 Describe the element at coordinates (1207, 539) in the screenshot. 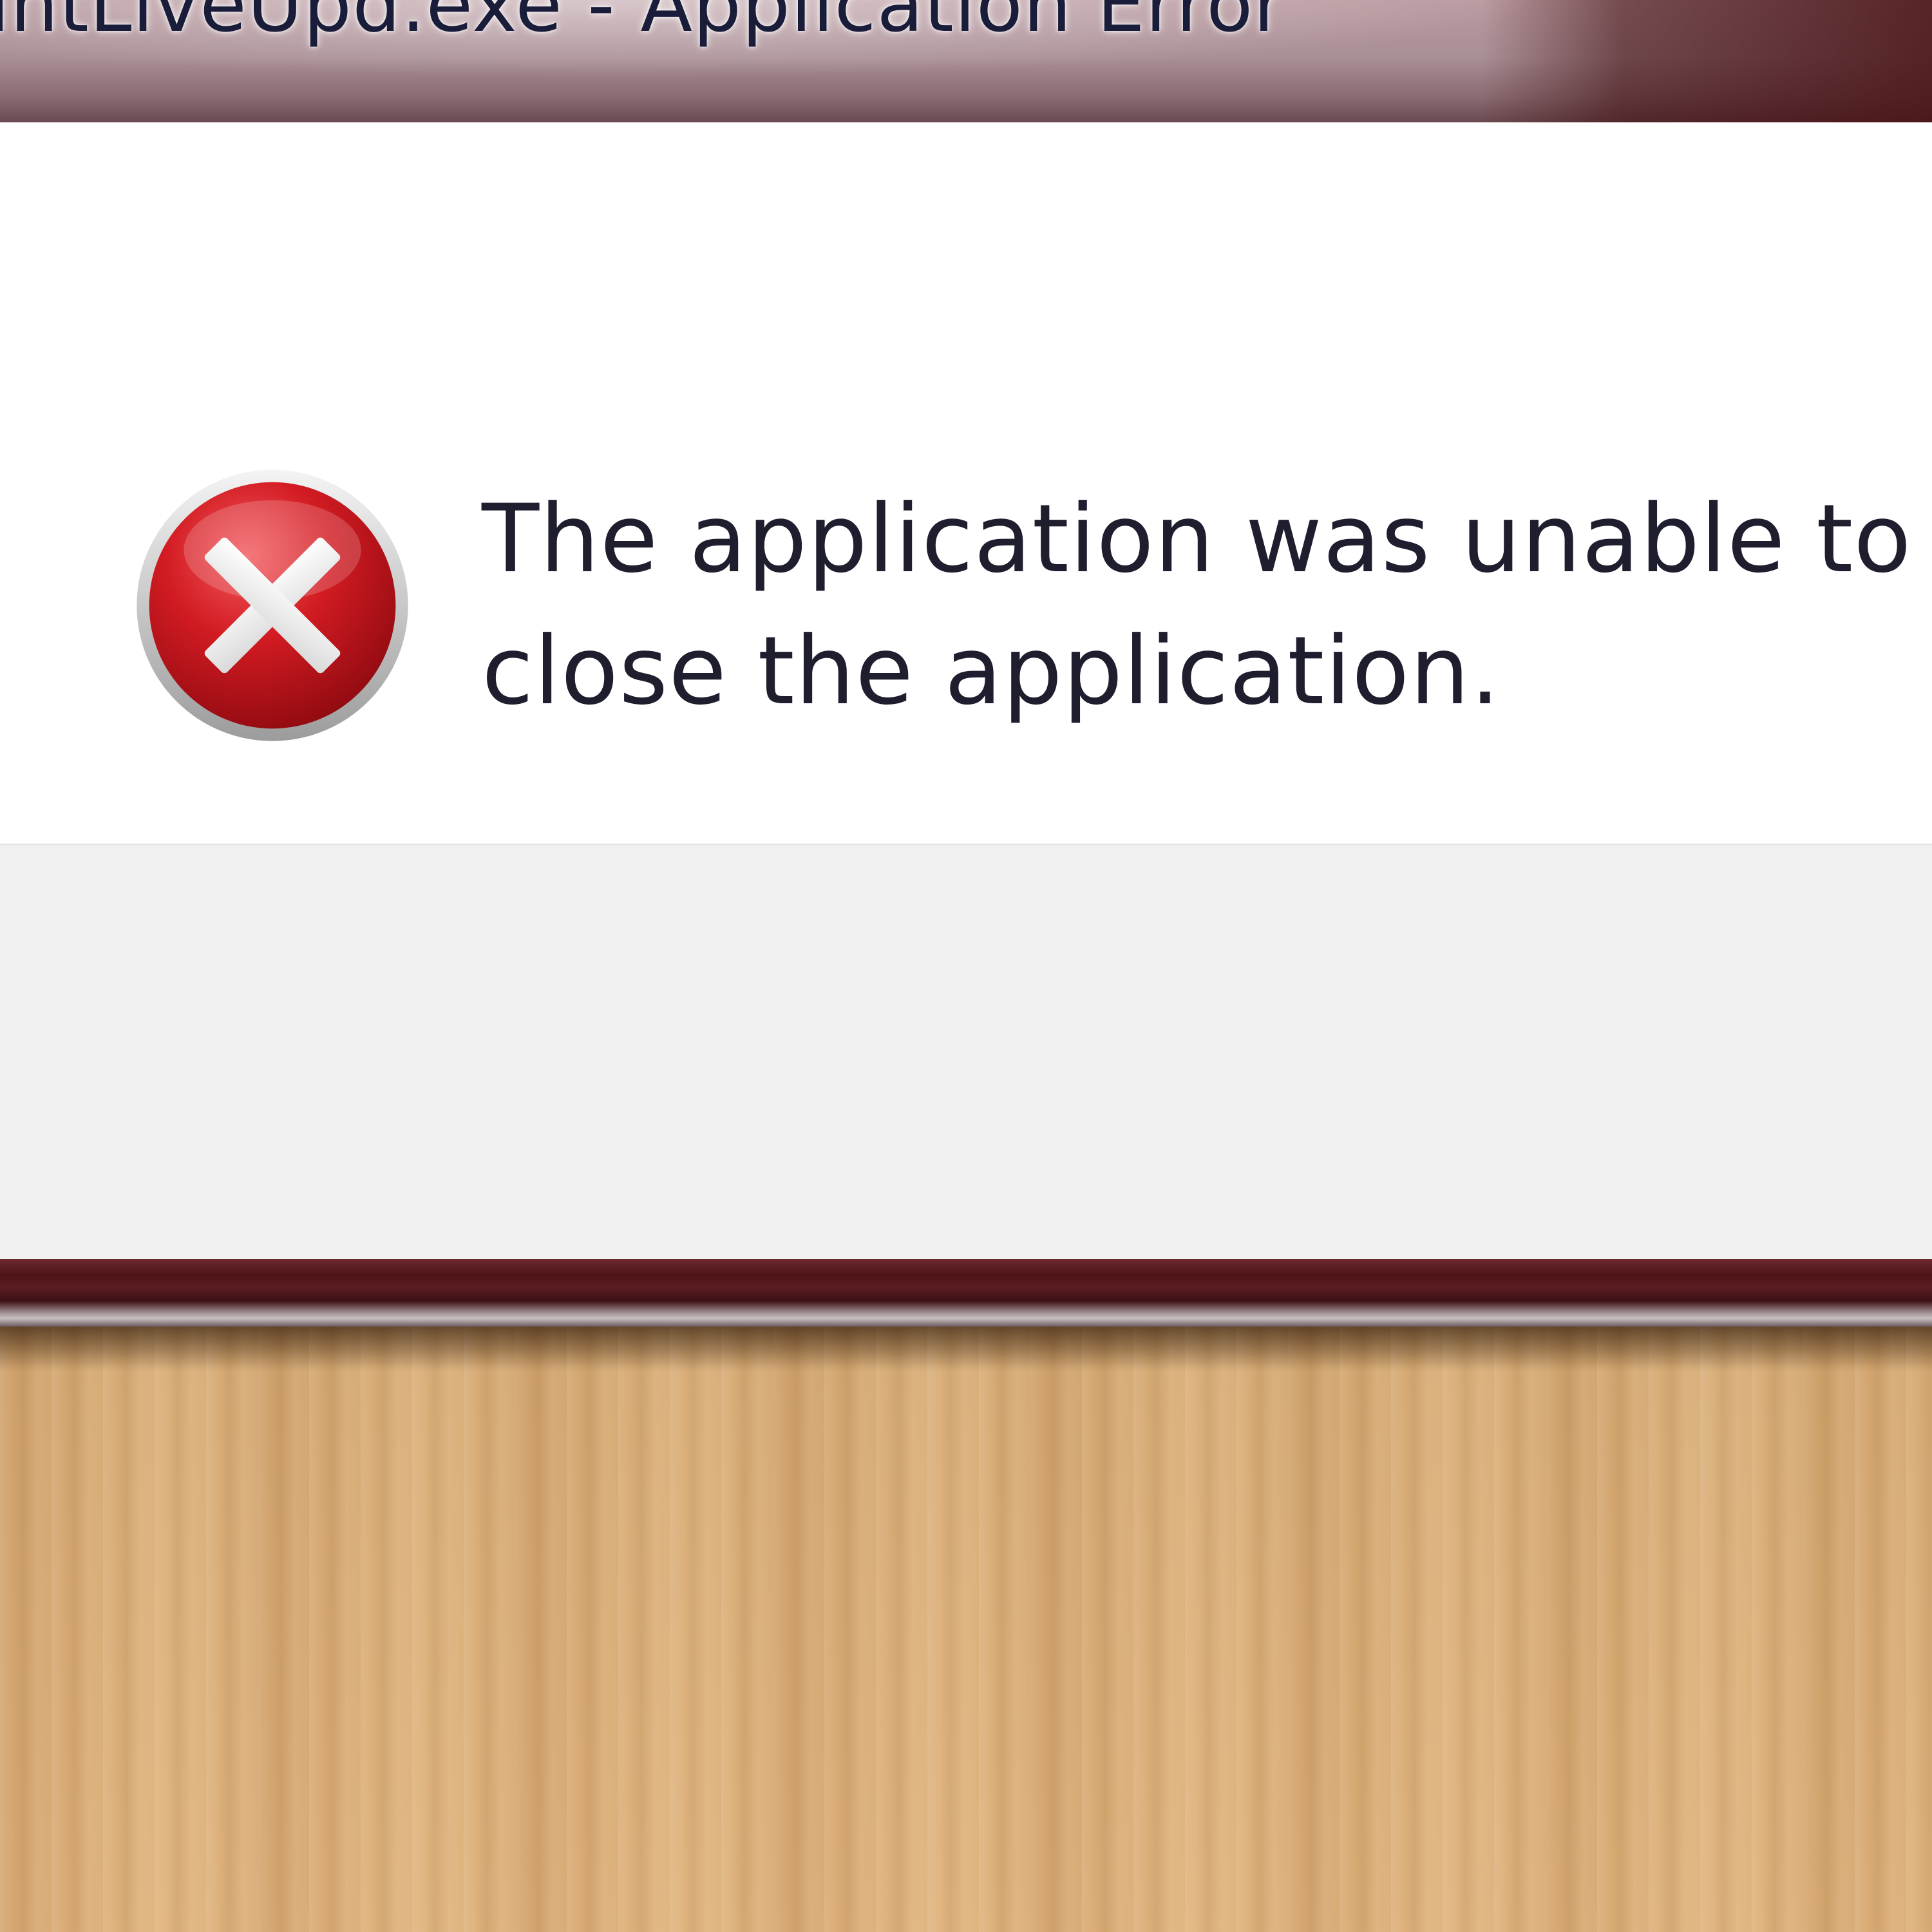

I see `error-message-line-1: The application was unable to st` at that location.